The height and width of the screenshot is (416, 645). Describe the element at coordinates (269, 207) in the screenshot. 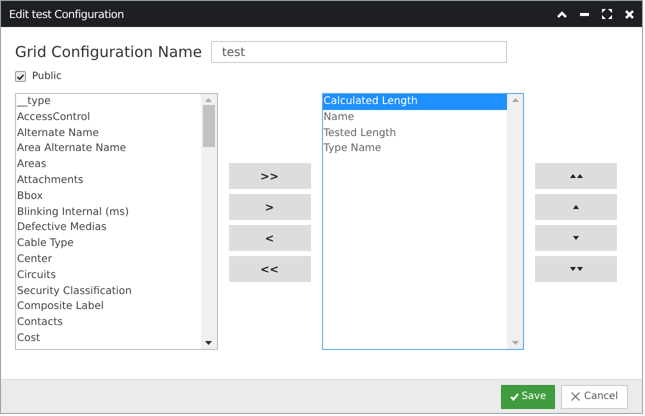

I see `transfer-button: >` at that location.